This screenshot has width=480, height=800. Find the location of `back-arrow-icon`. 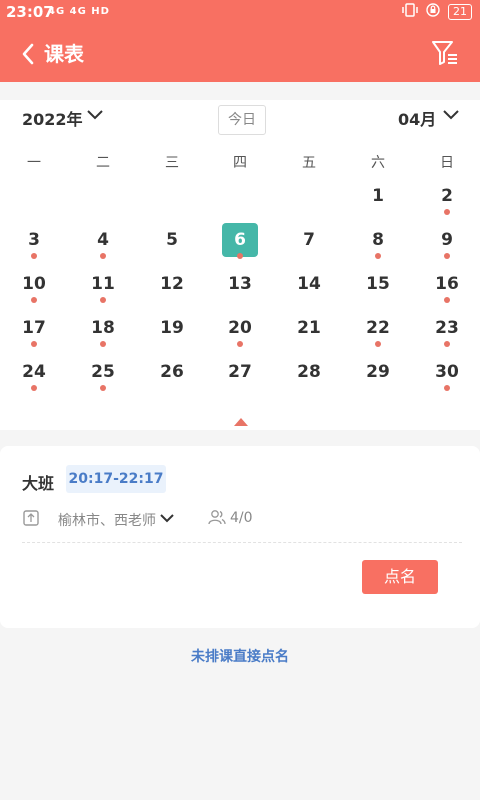

back-arrow-icon is located at coordinates (30, 54).